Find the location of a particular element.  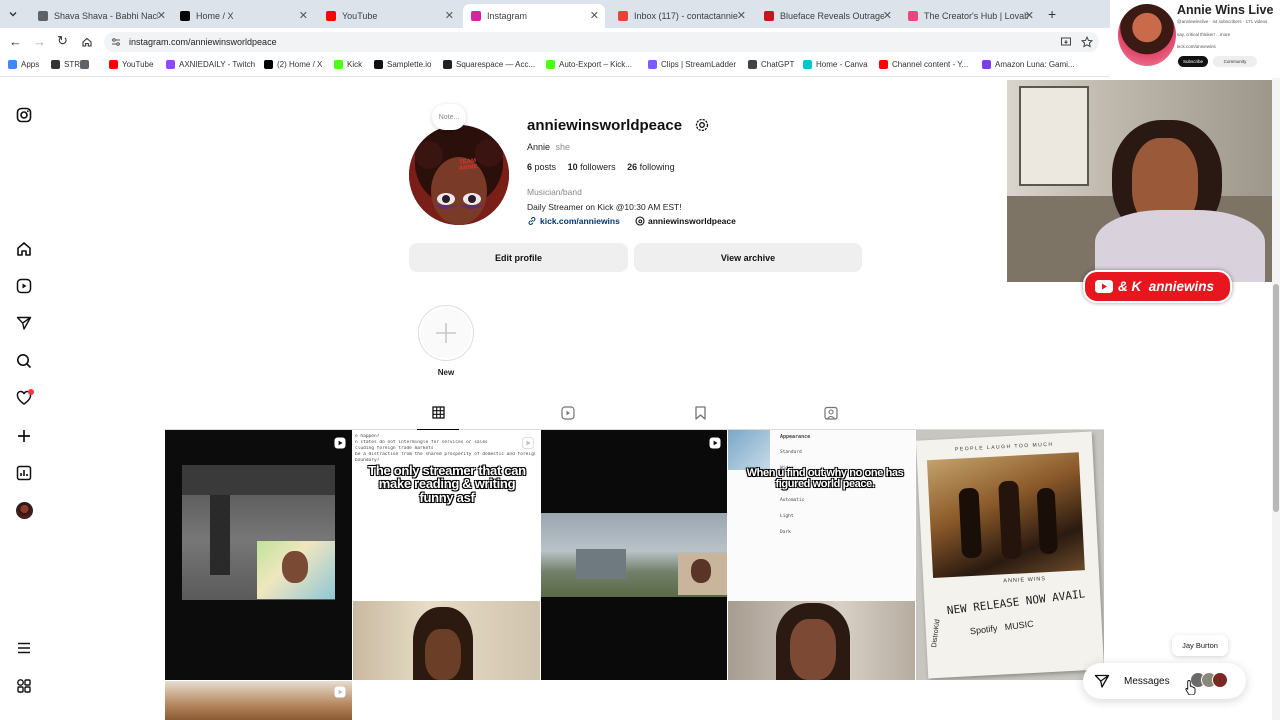

settings-button is located at coordinates (702, 127).